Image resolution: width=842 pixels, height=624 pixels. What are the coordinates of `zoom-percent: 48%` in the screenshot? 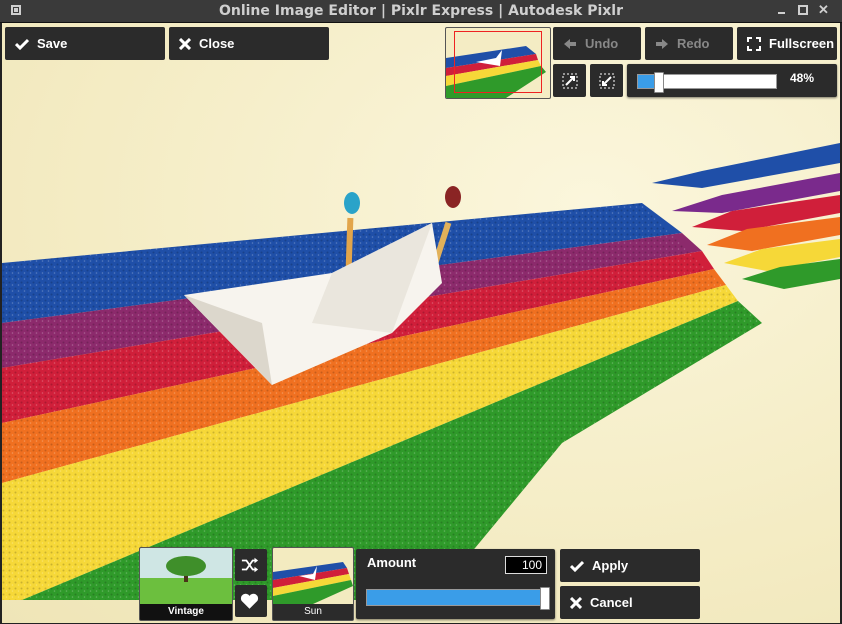 It's located at (802, 78).